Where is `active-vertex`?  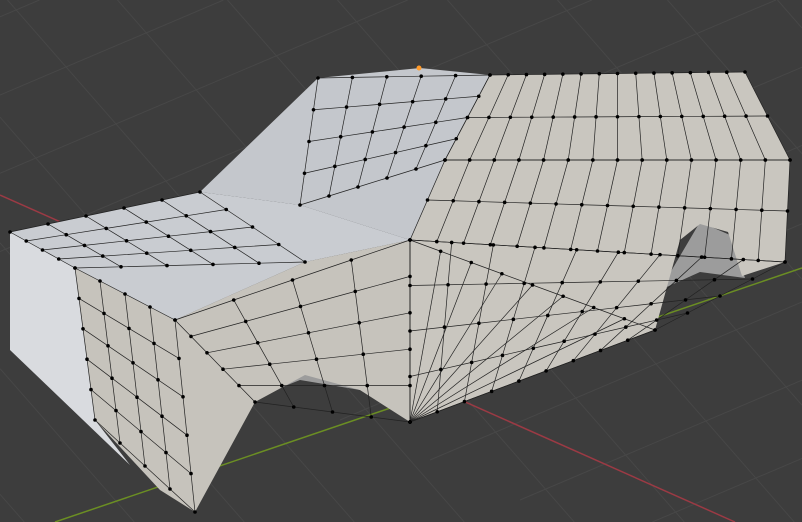
active-vertex is located at coordinates (419, 68).